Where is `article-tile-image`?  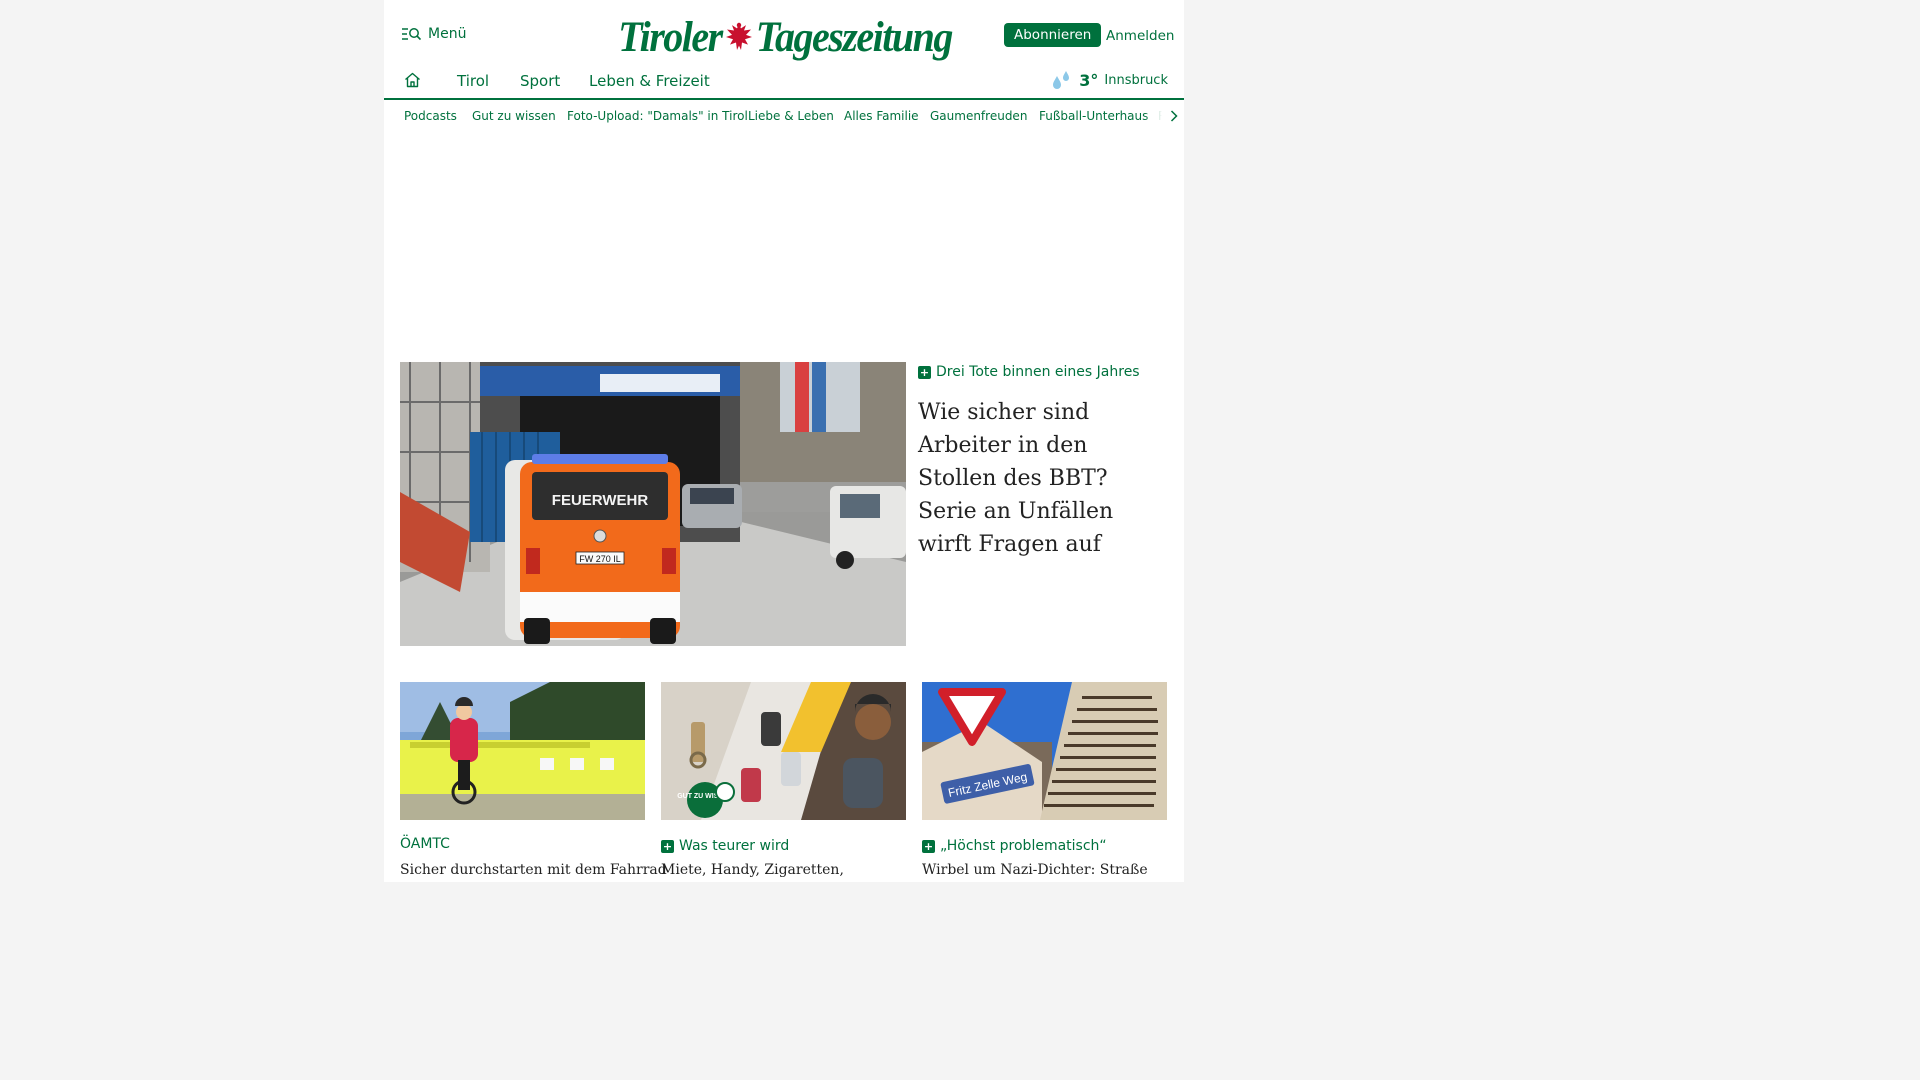 article-tile-image is located at coordinates (522, 751).